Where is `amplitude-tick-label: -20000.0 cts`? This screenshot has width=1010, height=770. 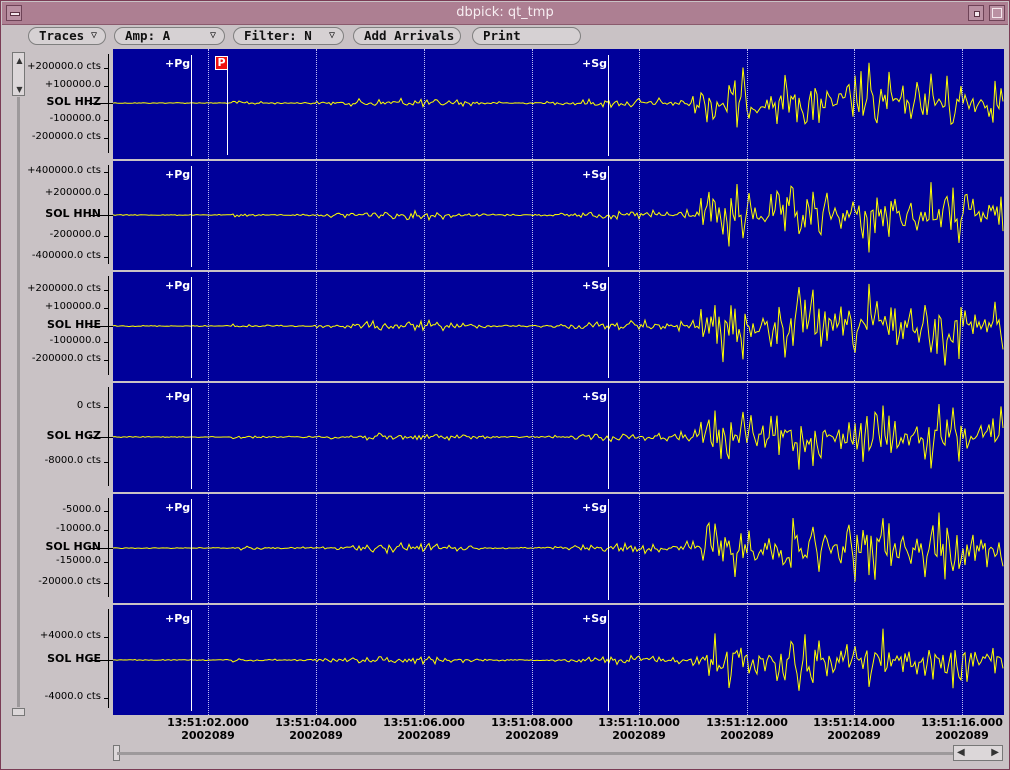 amplitude-tick-label: -20000.0 cts is located at coordinates (69, 581).